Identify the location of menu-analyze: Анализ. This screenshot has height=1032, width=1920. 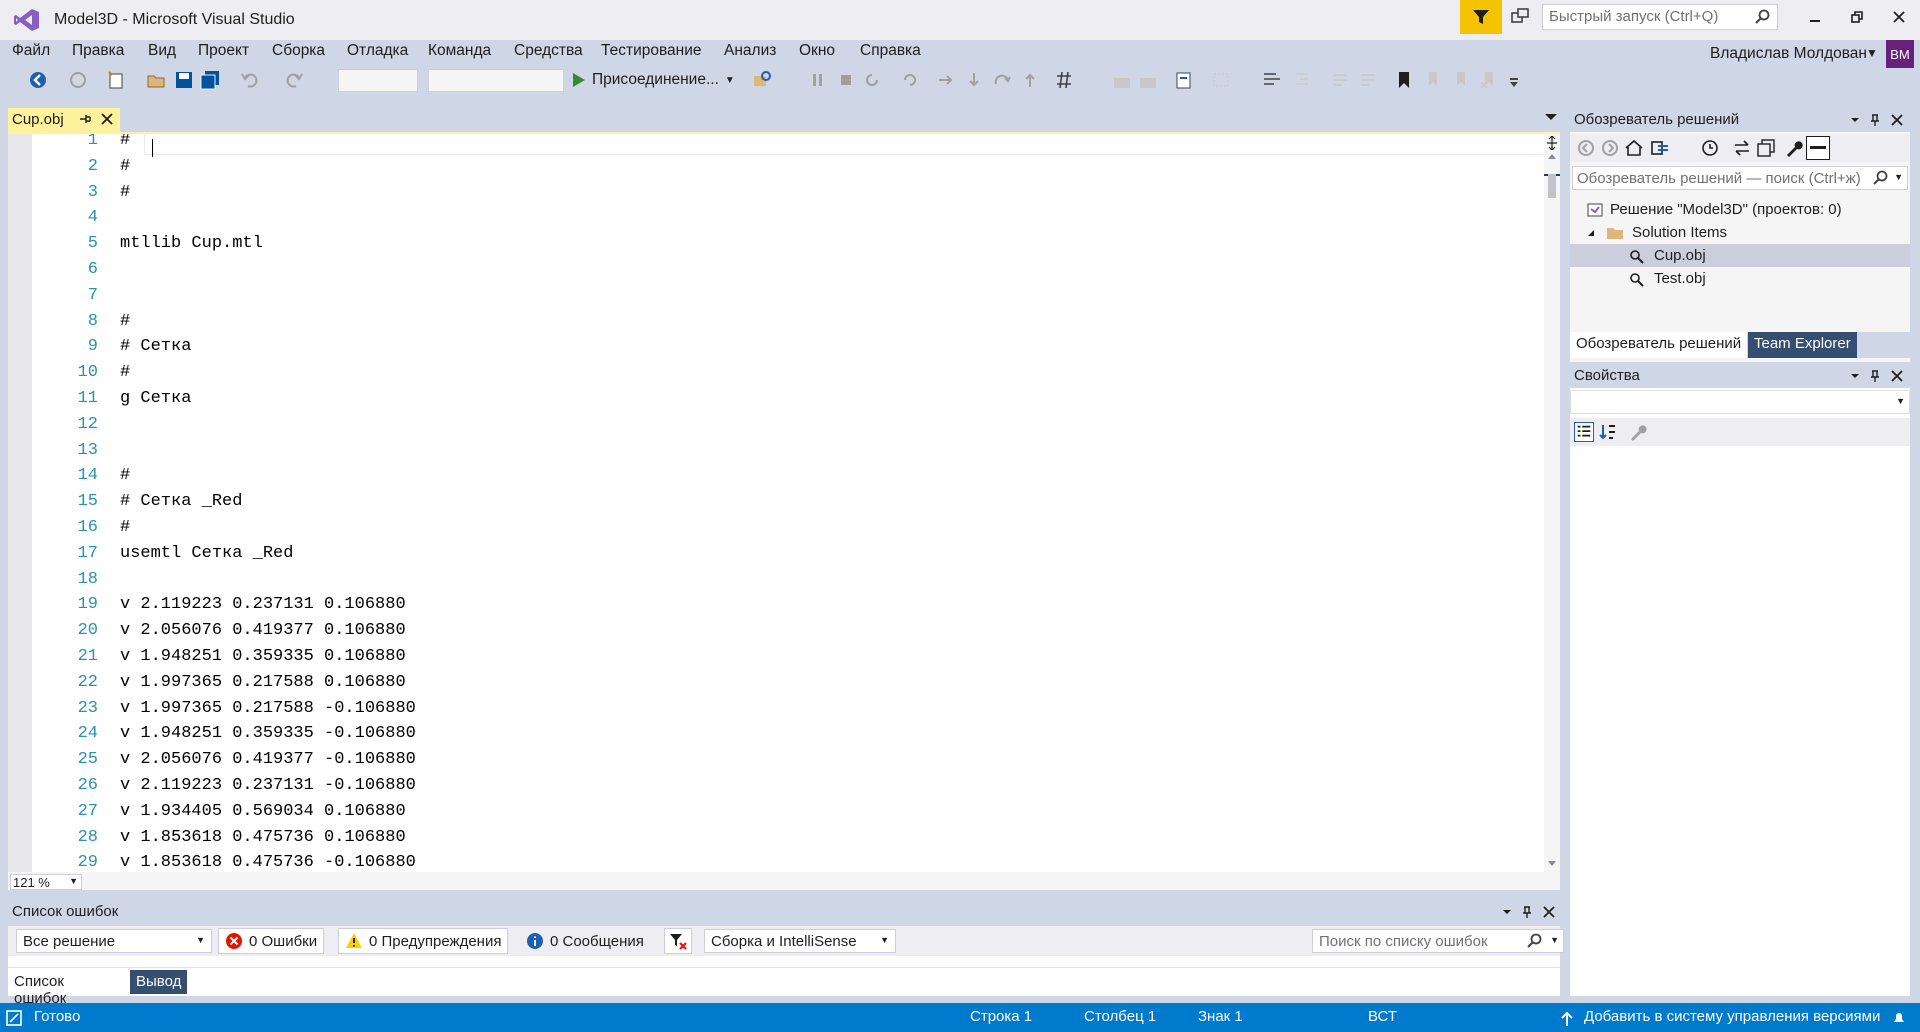
(750, 51).